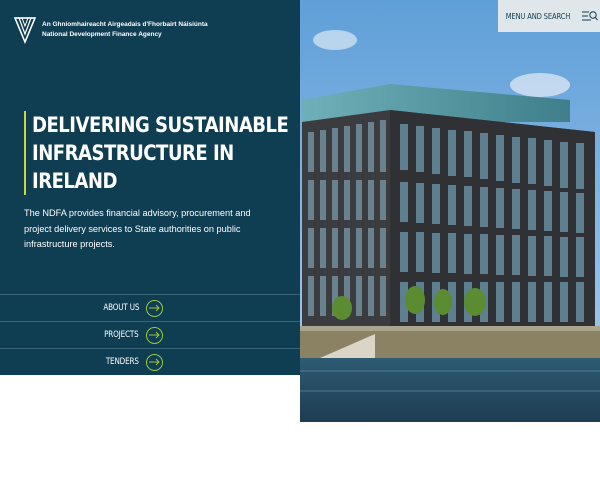  I want to click on menu-and-search-button: MENU AND SEARCH, so click(549, 16).